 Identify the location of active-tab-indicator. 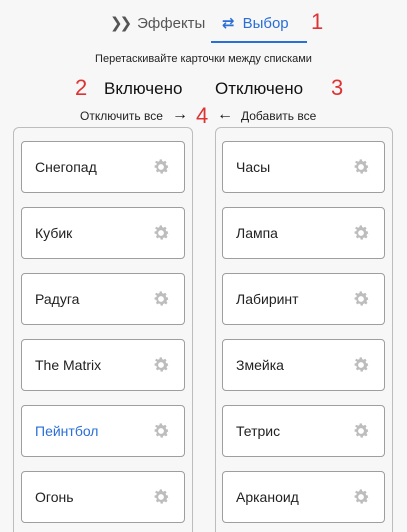
(259, 42).